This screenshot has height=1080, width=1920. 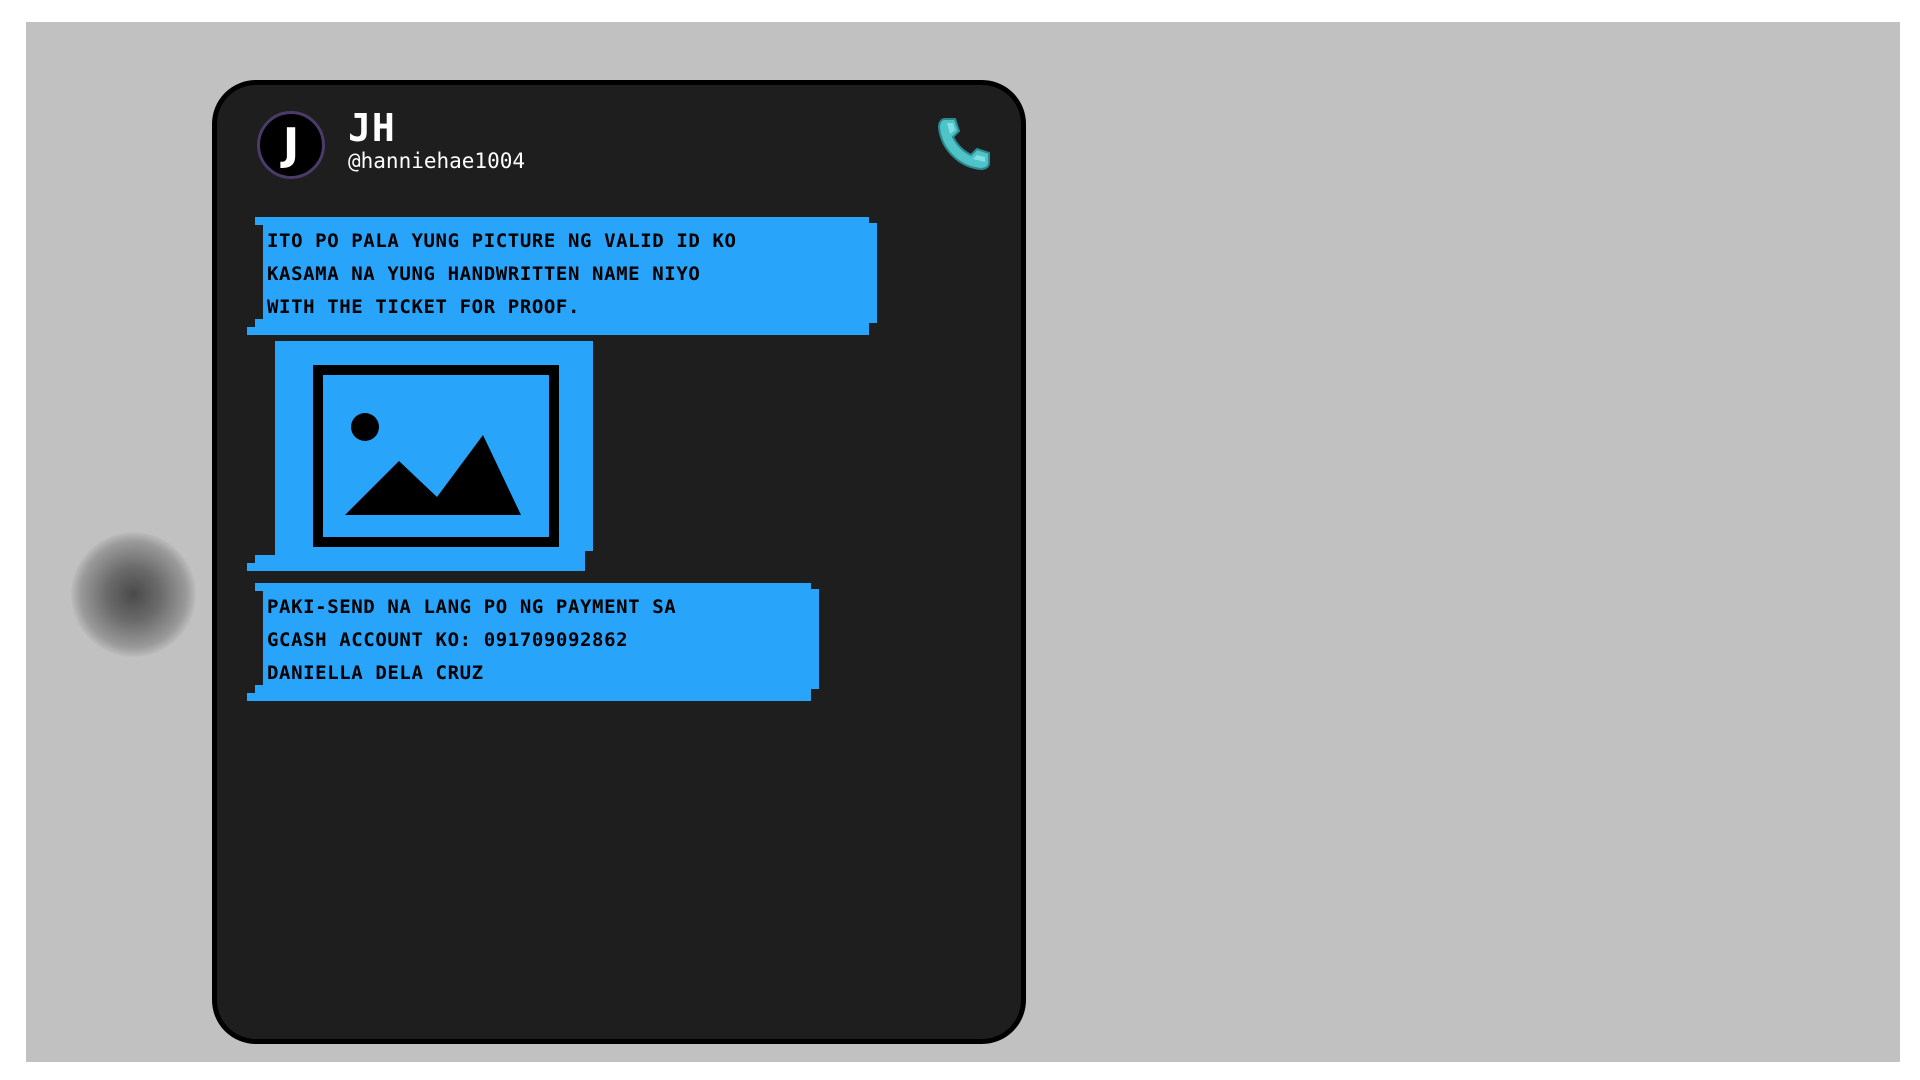 What do you see at coordinates (436, 456) in the screenshot?
I see `image-placeholder-icon` at bounding box center [436, 456].